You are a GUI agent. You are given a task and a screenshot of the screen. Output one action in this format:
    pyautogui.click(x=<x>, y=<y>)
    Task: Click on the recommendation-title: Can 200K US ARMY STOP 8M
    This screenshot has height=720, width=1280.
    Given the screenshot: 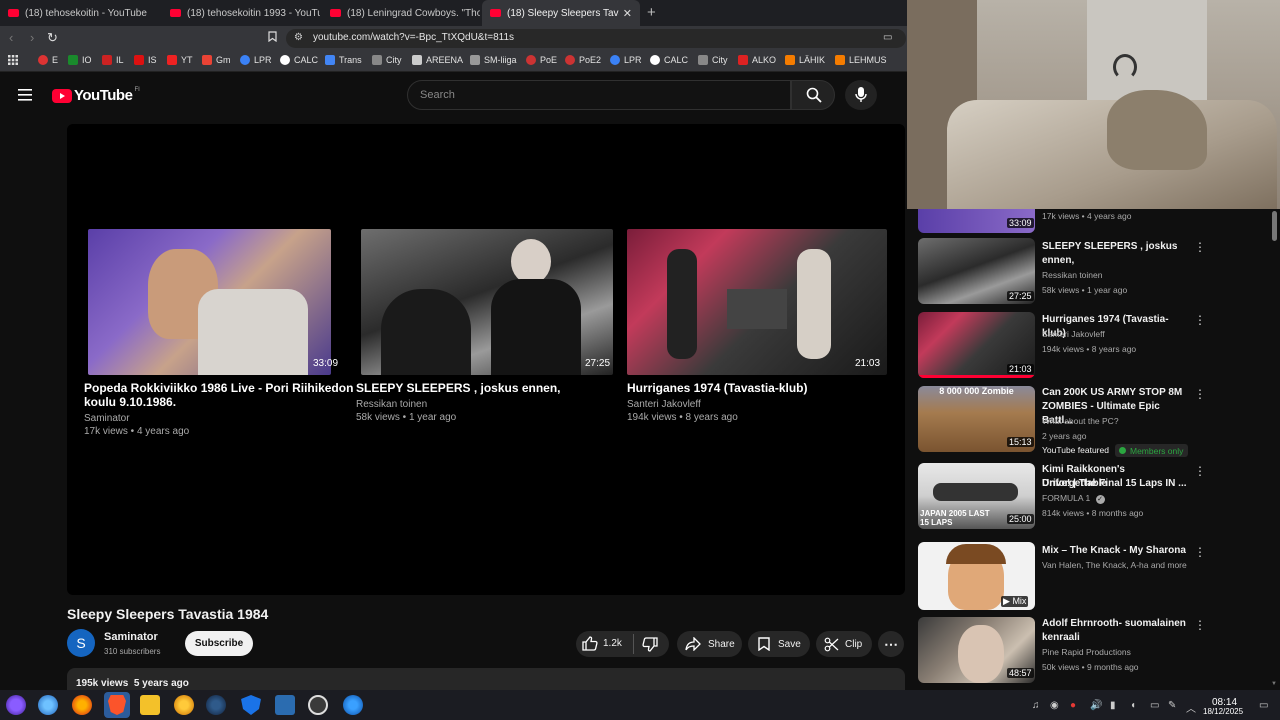 What is the action you would take?
    pyautogui.click(x=1114, y=393)
    